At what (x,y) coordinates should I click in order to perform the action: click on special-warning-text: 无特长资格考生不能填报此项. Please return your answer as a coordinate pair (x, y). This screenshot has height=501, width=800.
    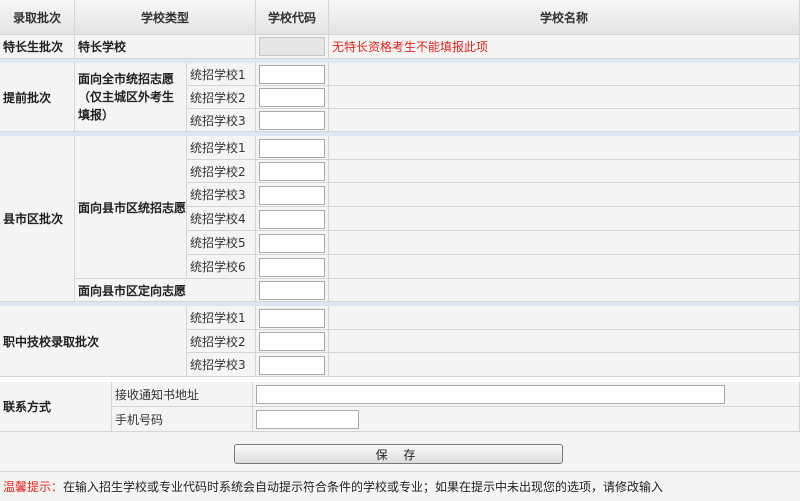
    Looking at the image, I should click on (410, 47).